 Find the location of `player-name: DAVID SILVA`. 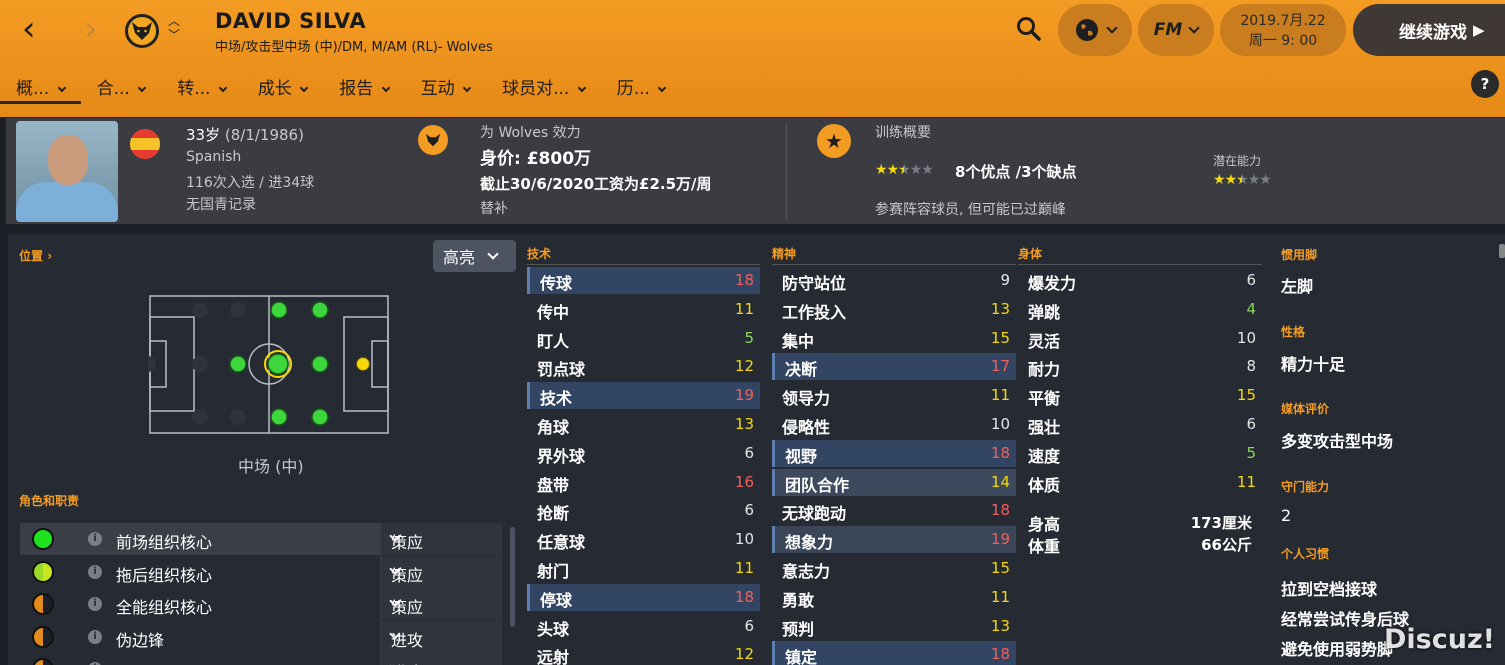

player-name: DAVID SILVA is located at coordinates (291, 21).